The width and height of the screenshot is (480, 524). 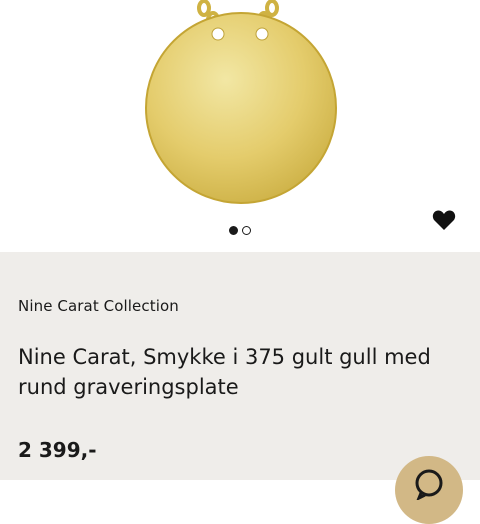 I want to click on favorite-button, so click(x=444, y=220).